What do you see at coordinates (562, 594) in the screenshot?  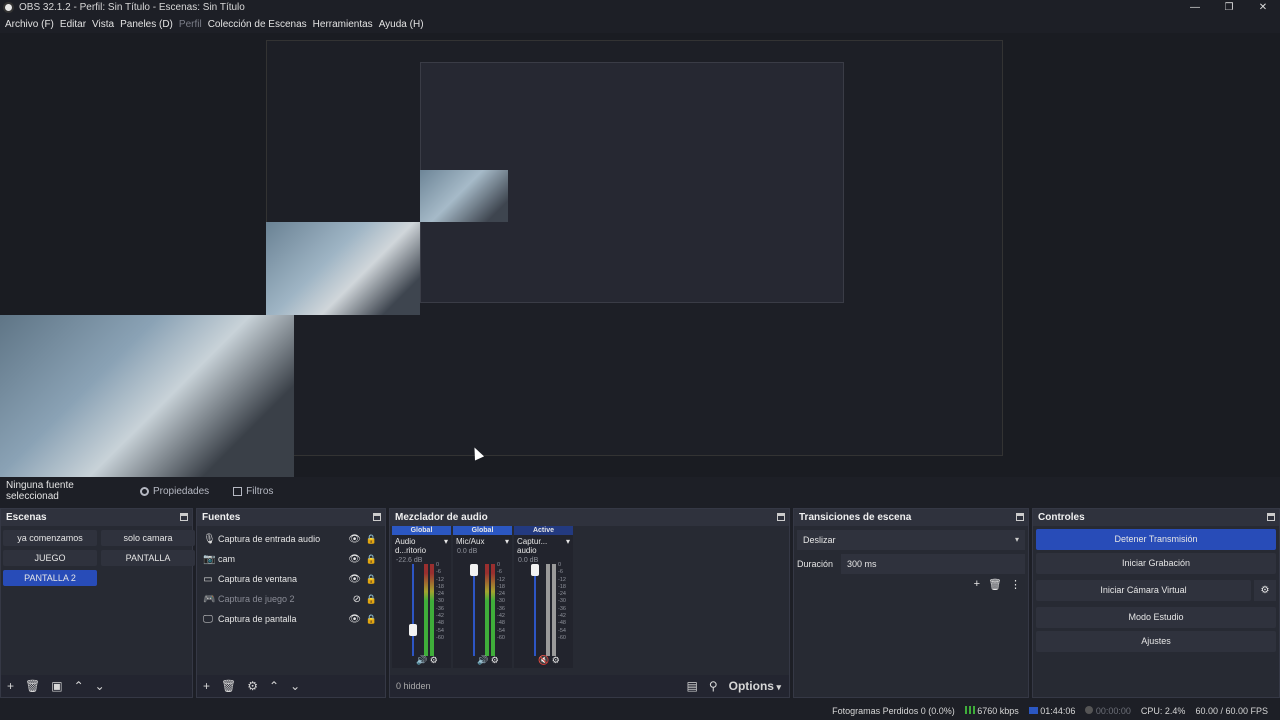 I see `meter-tick-label: -24` at bounding box center [562, 594].